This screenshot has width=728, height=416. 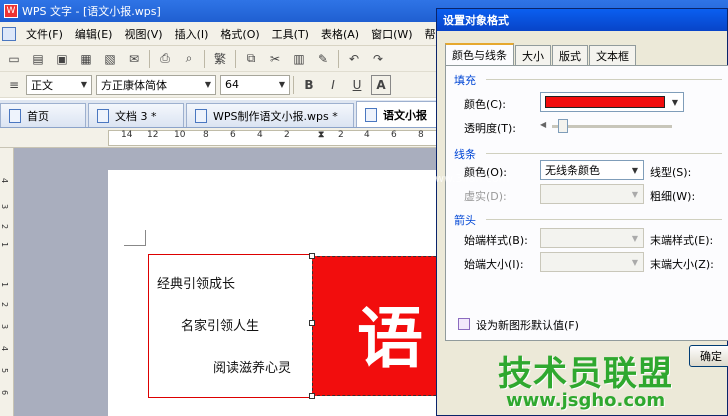 I want to click on watermark-logo: 技术员联盟, so click(x=585, y=374).